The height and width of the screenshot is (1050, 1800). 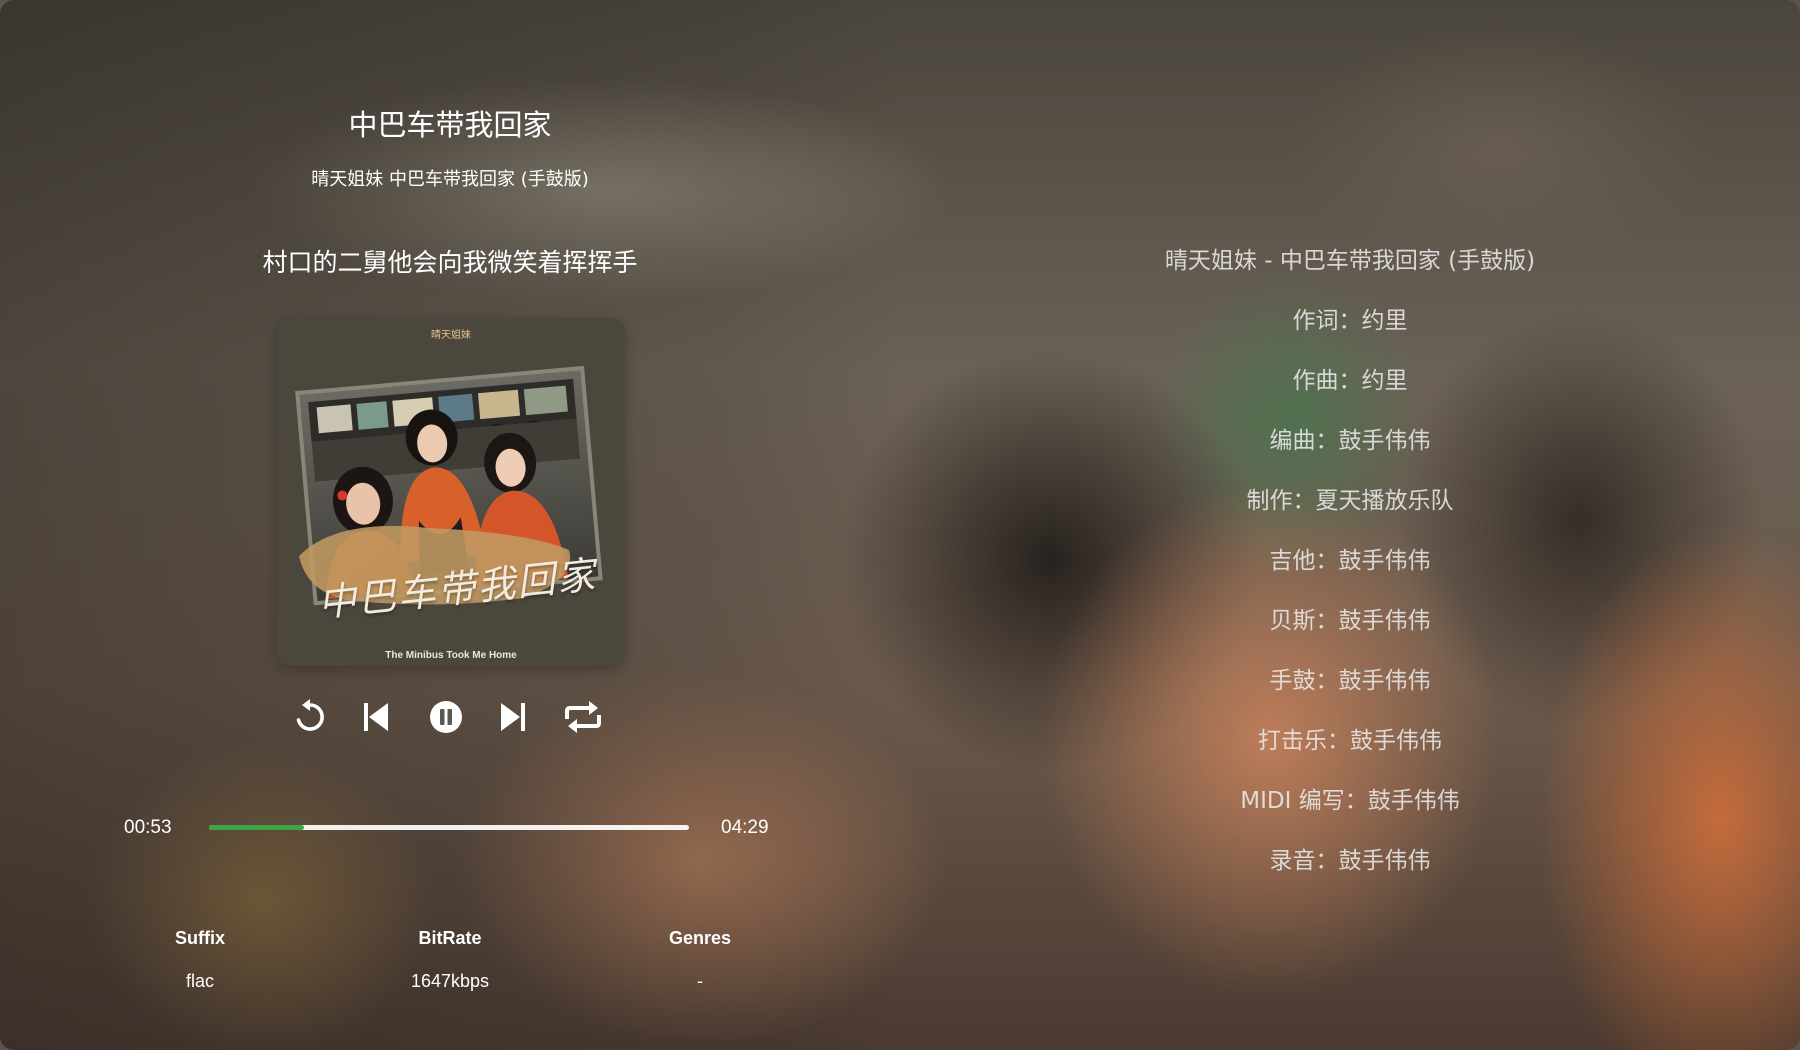 I want to click on lyric-line: 手鼓：鼓手伟伟, so click(x=1350, y=696).